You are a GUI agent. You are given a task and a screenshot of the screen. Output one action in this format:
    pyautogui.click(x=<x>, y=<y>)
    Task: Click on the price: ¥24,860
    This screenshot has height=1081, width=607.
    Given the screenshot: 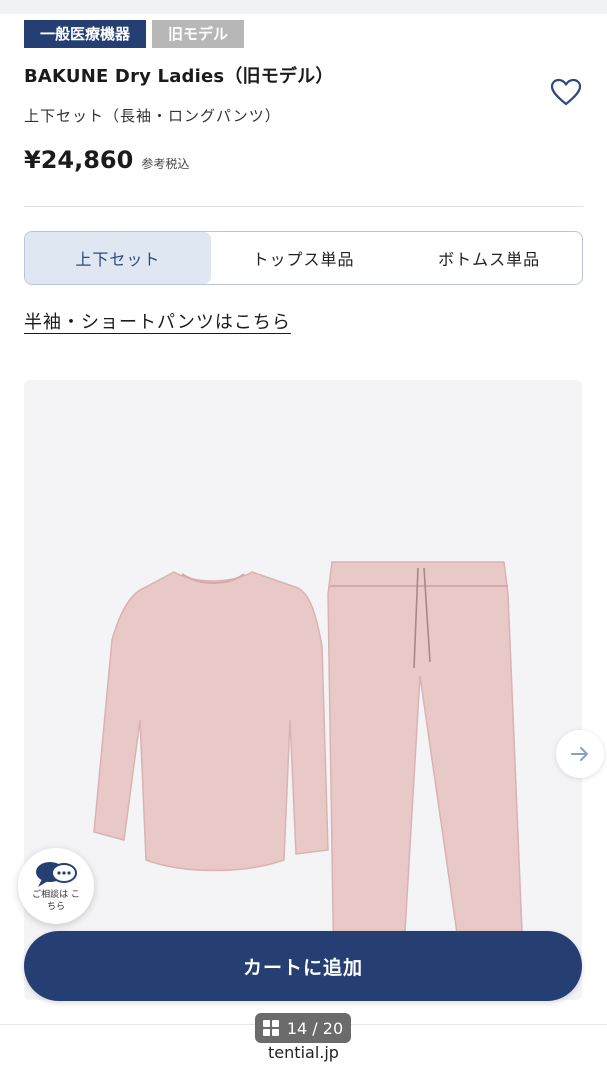 What is the action you would take?
    pyautogui.click(x=79, y=160)
    